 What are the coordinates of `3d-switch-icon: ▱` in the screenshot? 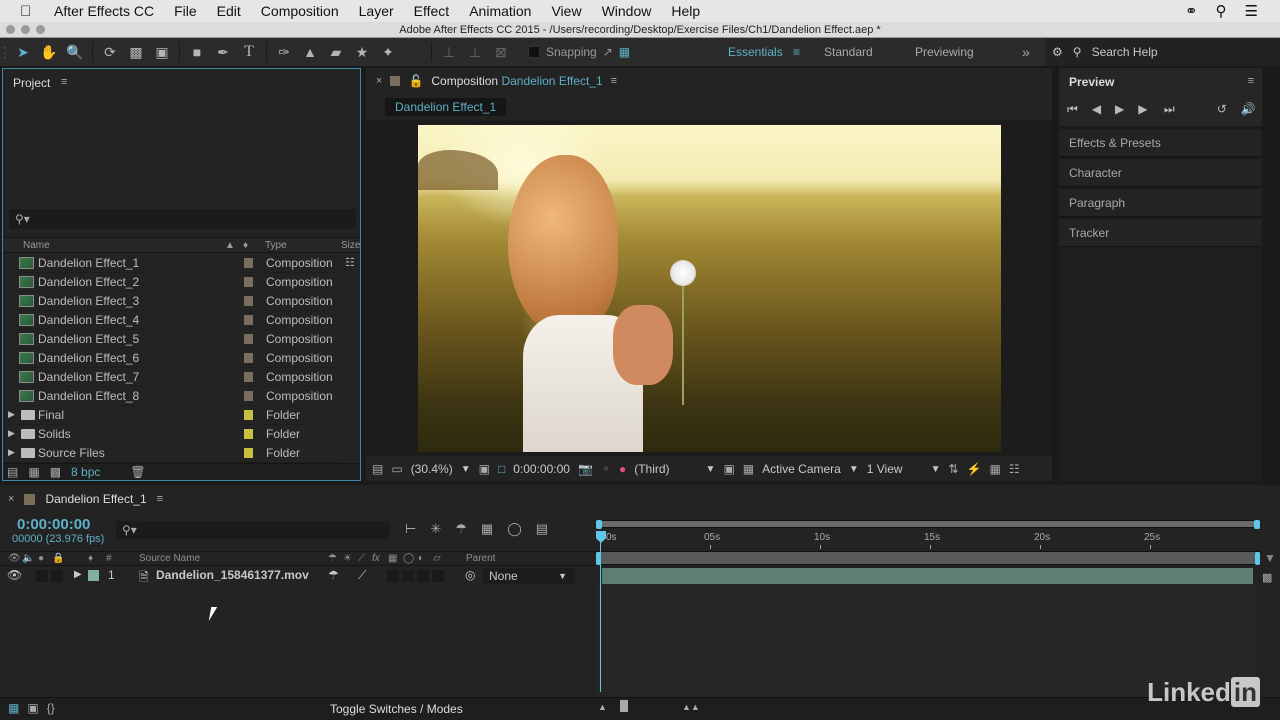 It's located at (437, 558).